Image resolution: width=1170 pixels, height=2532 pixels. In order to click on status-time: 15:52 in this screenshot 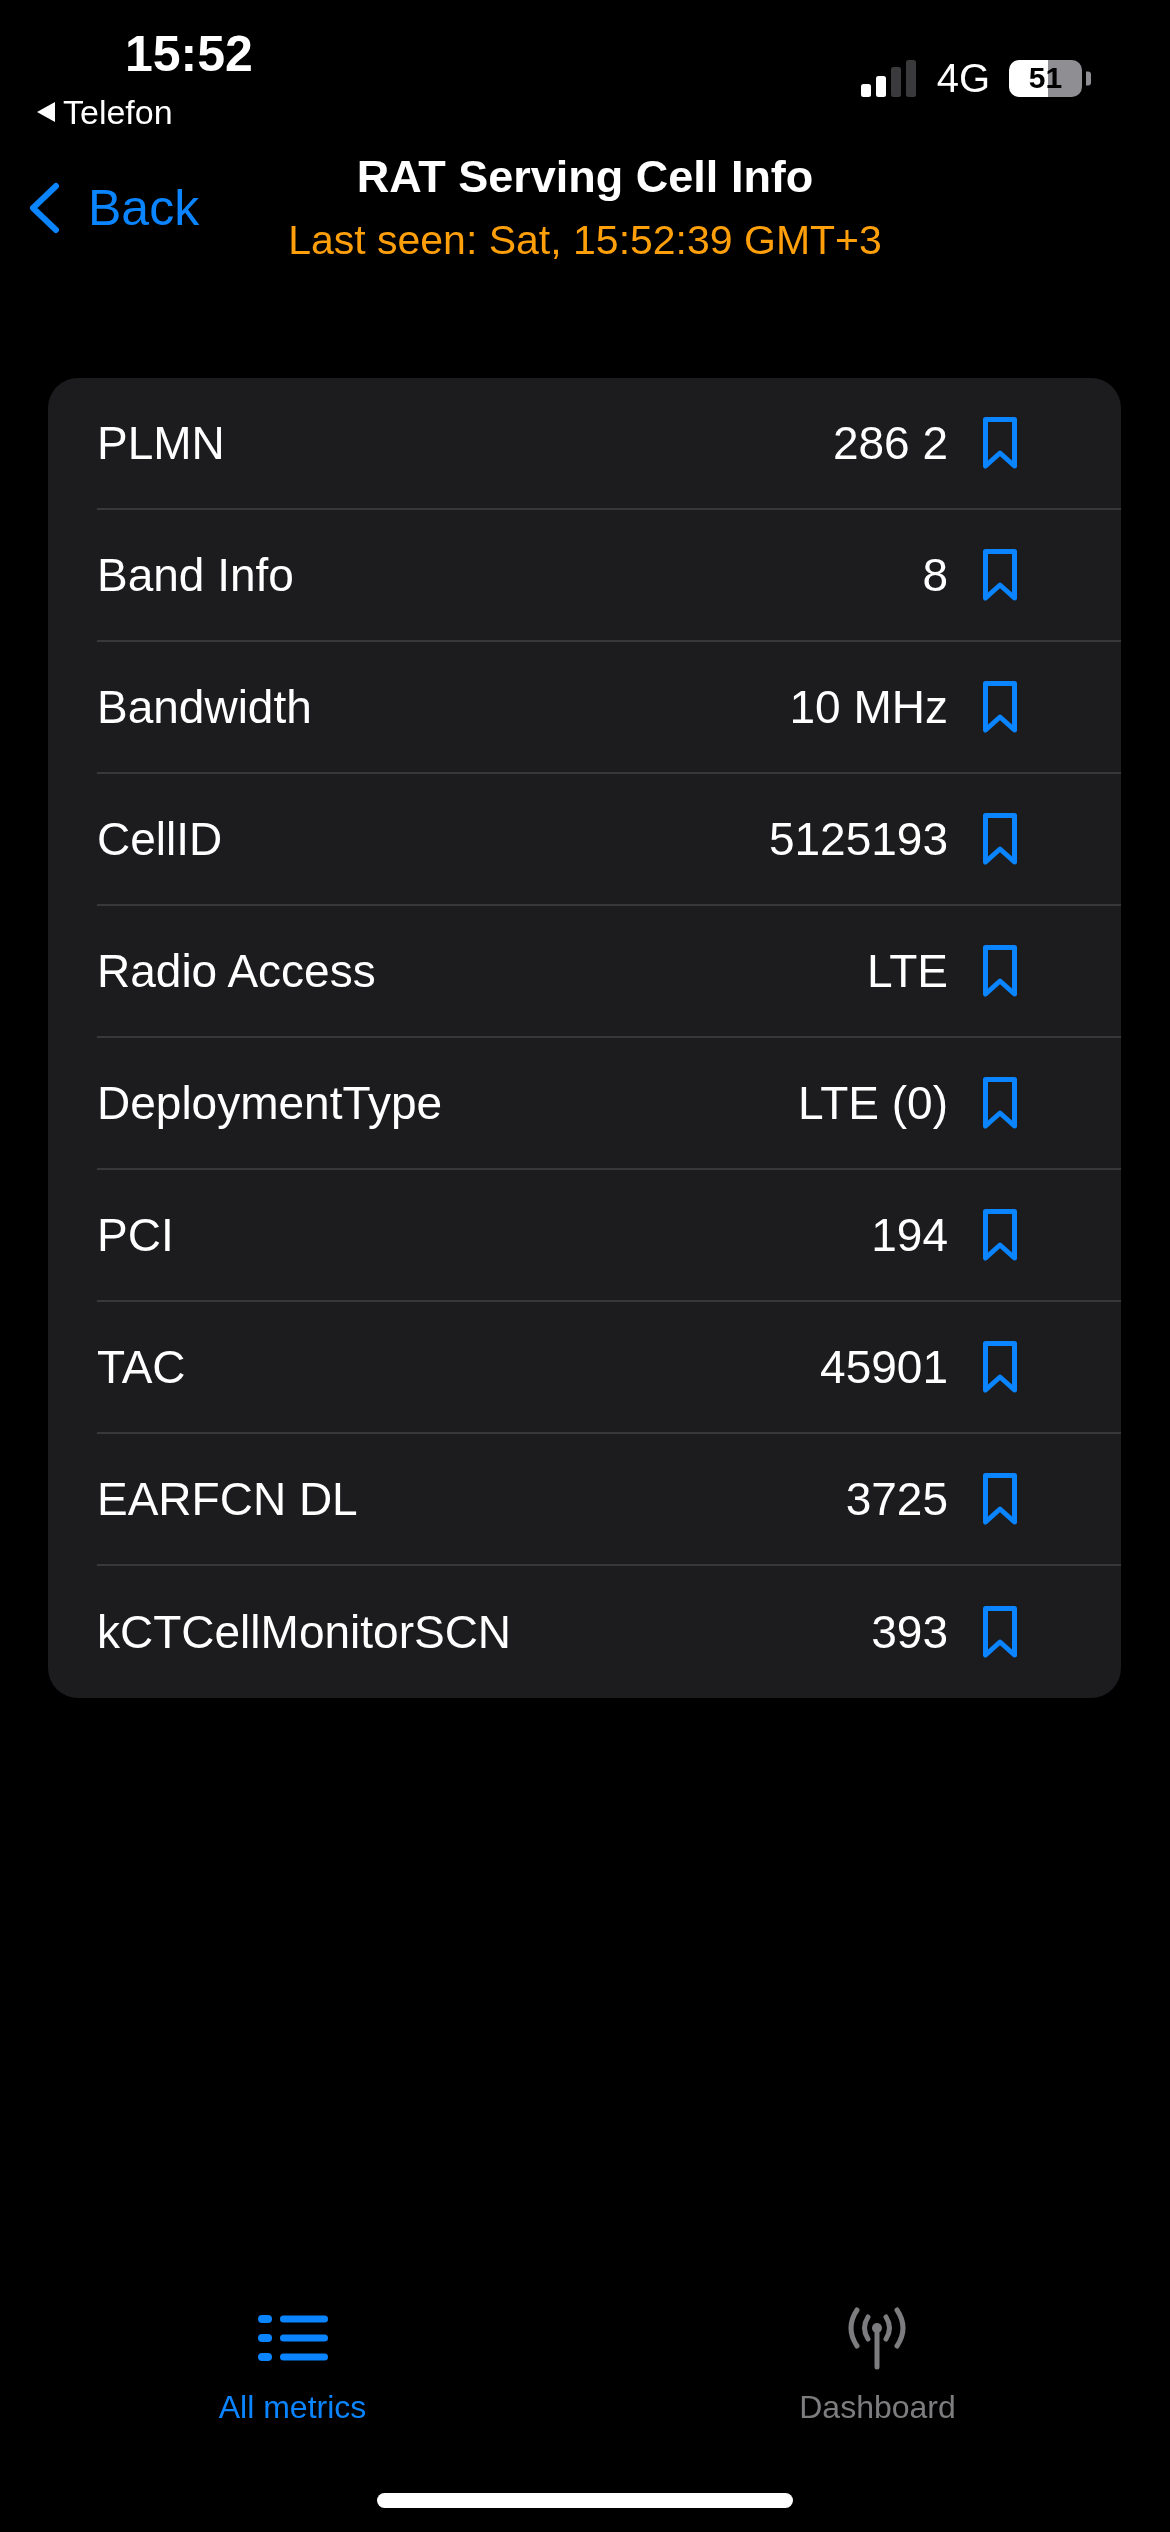, I will do `click(189, 54)`.